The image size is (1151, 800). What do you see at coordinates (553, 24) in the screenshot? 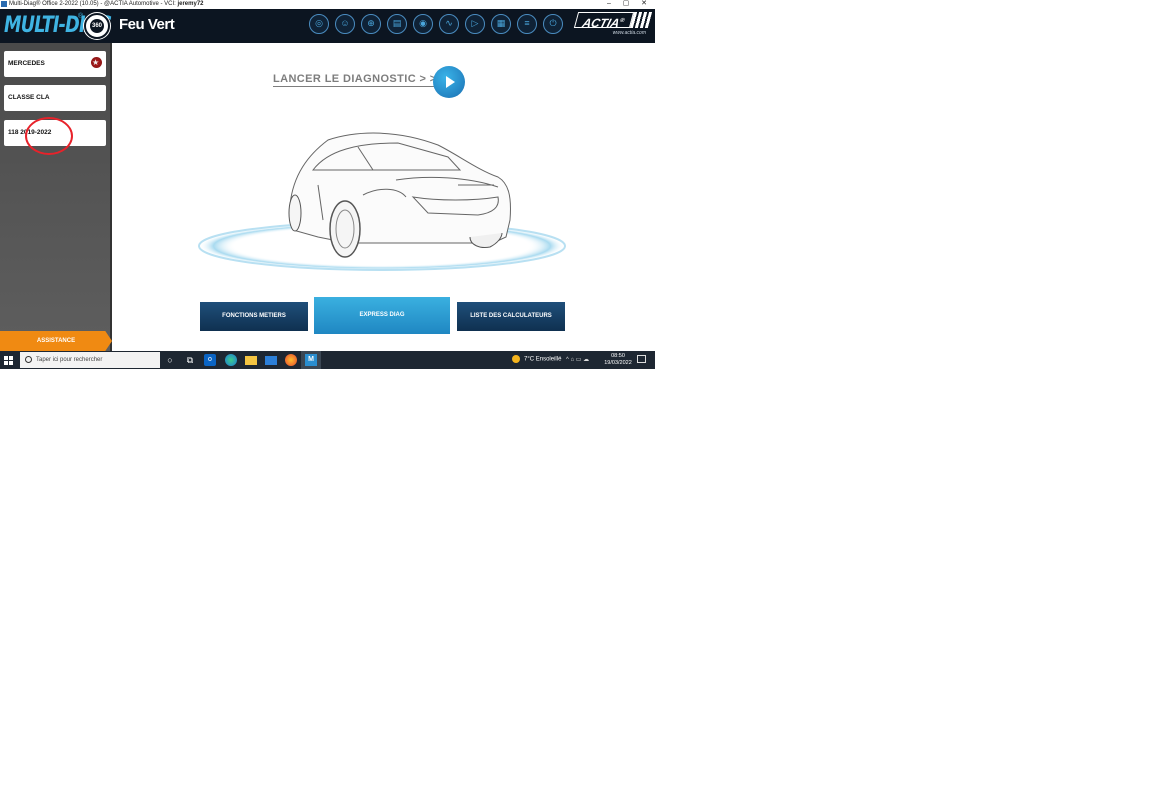
I see `power-icon: ⏻` at bounding box center [553, 24].